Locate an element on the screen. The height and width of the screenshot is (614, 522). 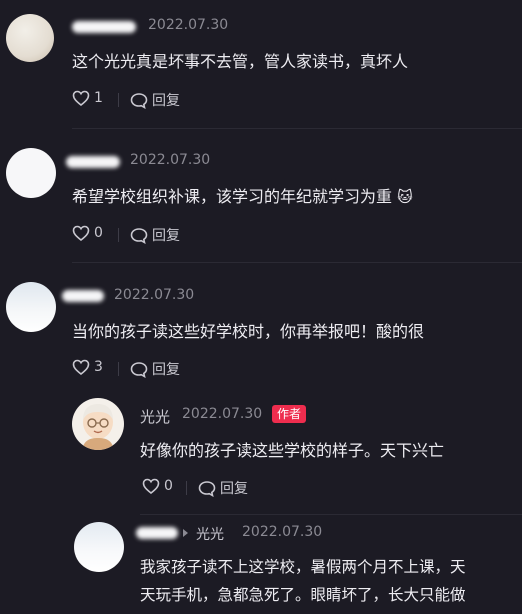
comment-text: 当你的孩子读这些好学校时，你再举报吧！酸的很 is located at coordinates (248, 331).